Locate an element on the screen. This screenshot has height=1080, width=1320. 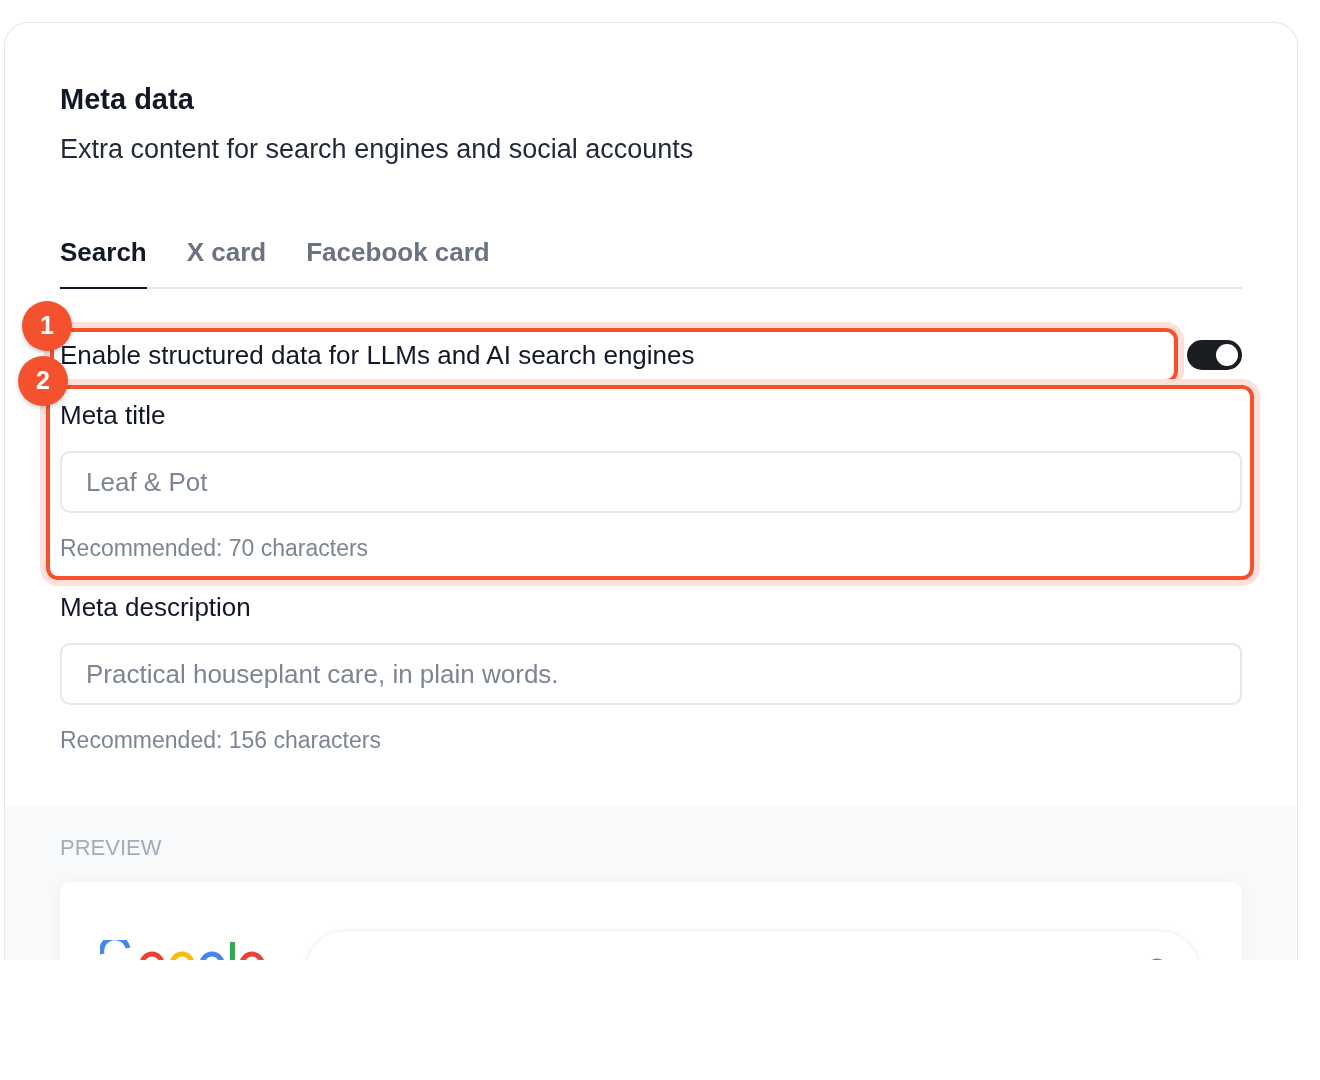
tab: Facebook card is located at coordinates (398, 261).